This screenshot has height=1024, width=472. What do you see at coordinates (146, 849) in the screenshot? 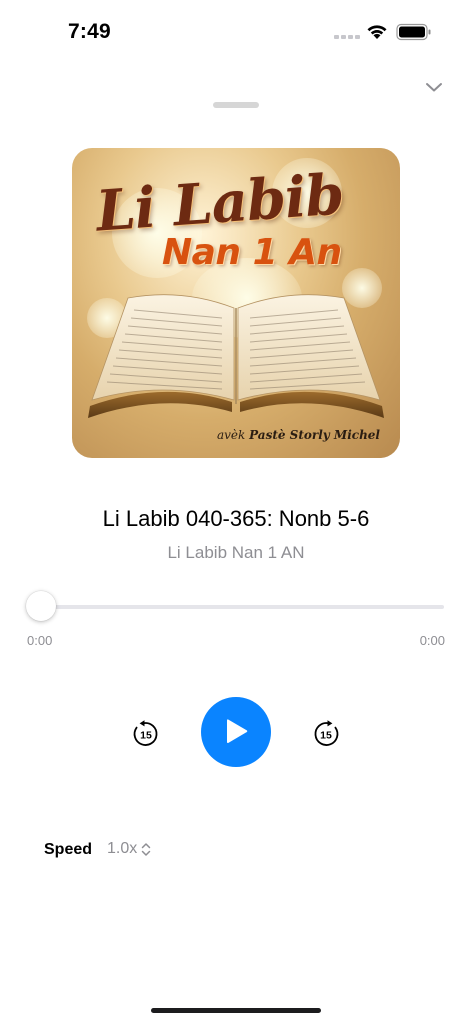
I see `up-down-chevron-icon` at bounding box center [146, 849].